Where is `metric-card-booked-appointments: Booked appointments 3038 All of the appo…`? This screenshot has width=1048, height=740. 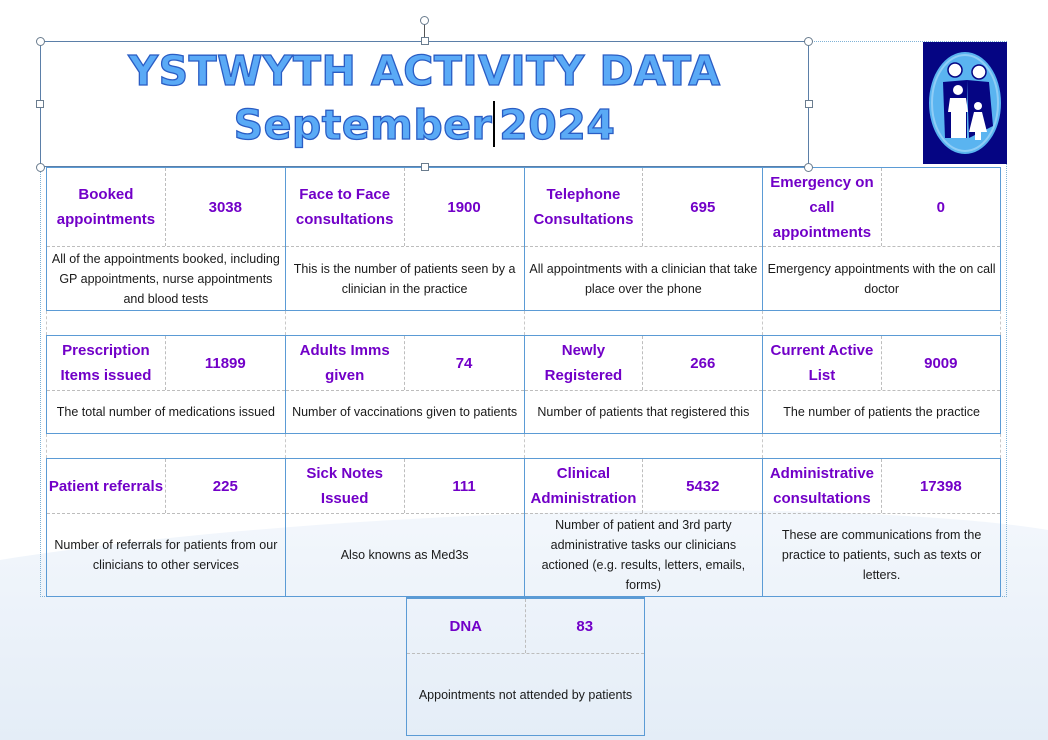 metric-card-booked-appointments: Booked appointments 3038 All of the appo… is located at coordinates (165, 239).